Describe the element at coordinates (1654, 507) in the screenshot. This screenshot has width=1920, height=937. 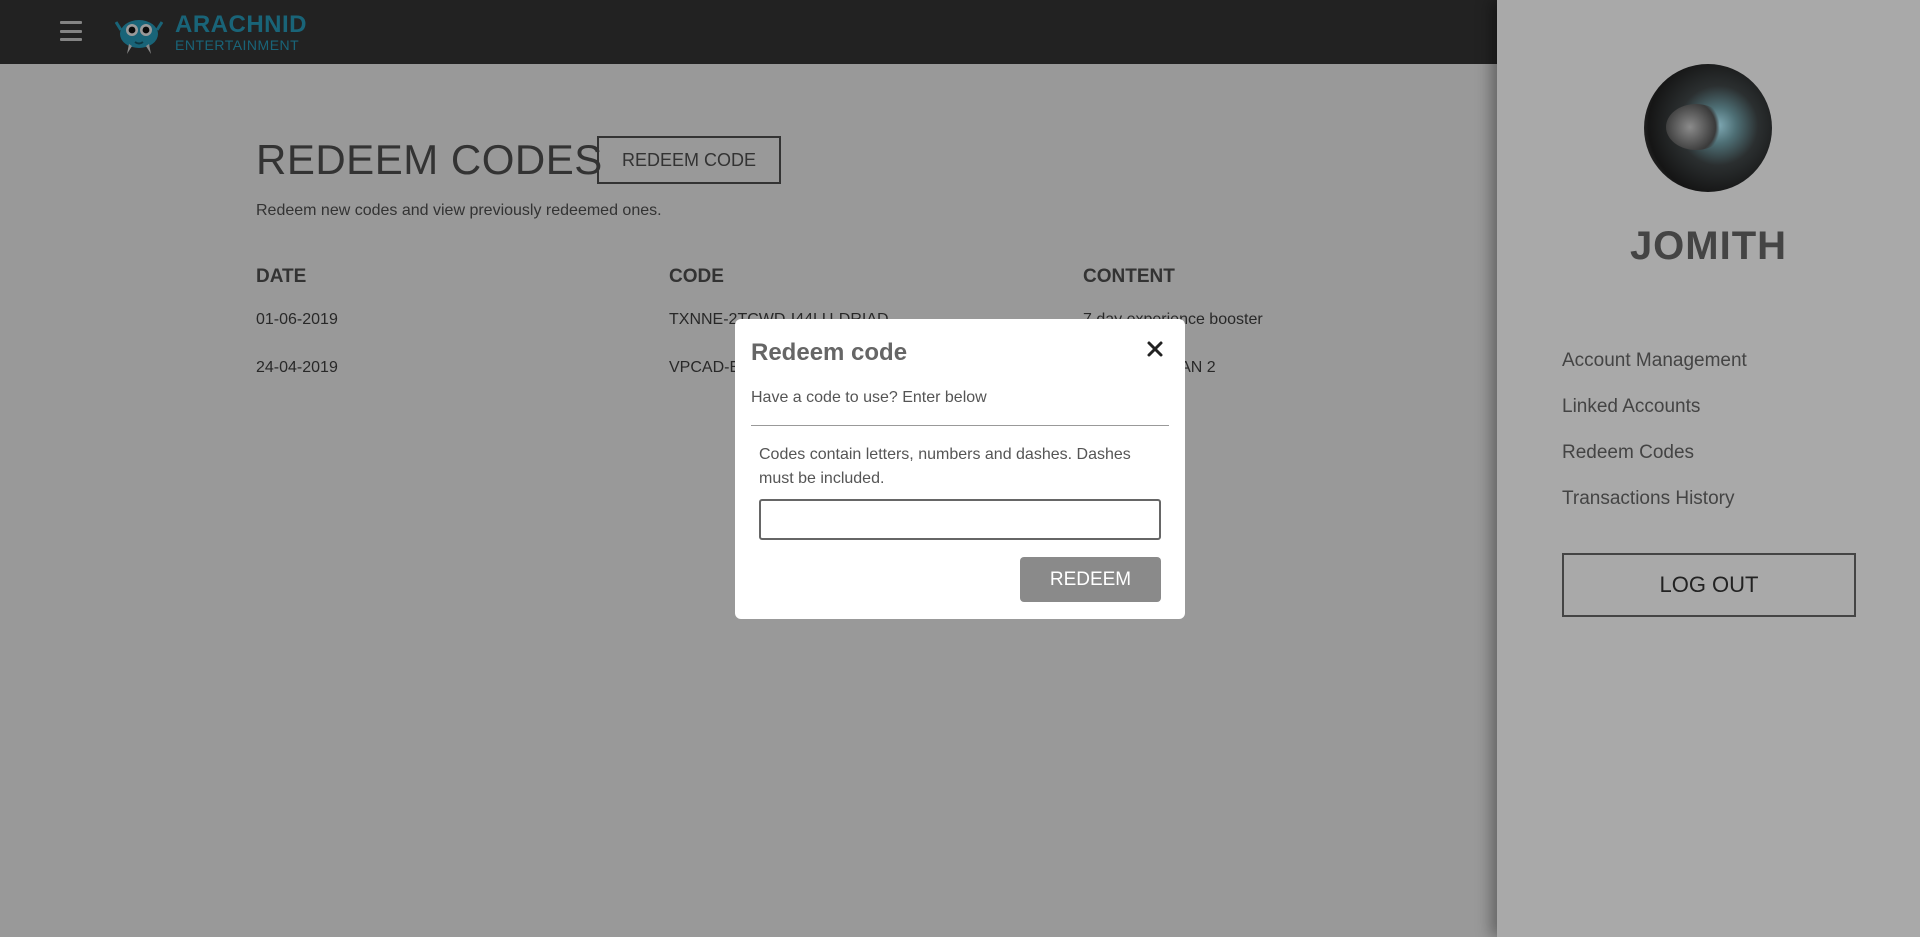
I see `nav-link-transactions-history: Transactions History` at that location.